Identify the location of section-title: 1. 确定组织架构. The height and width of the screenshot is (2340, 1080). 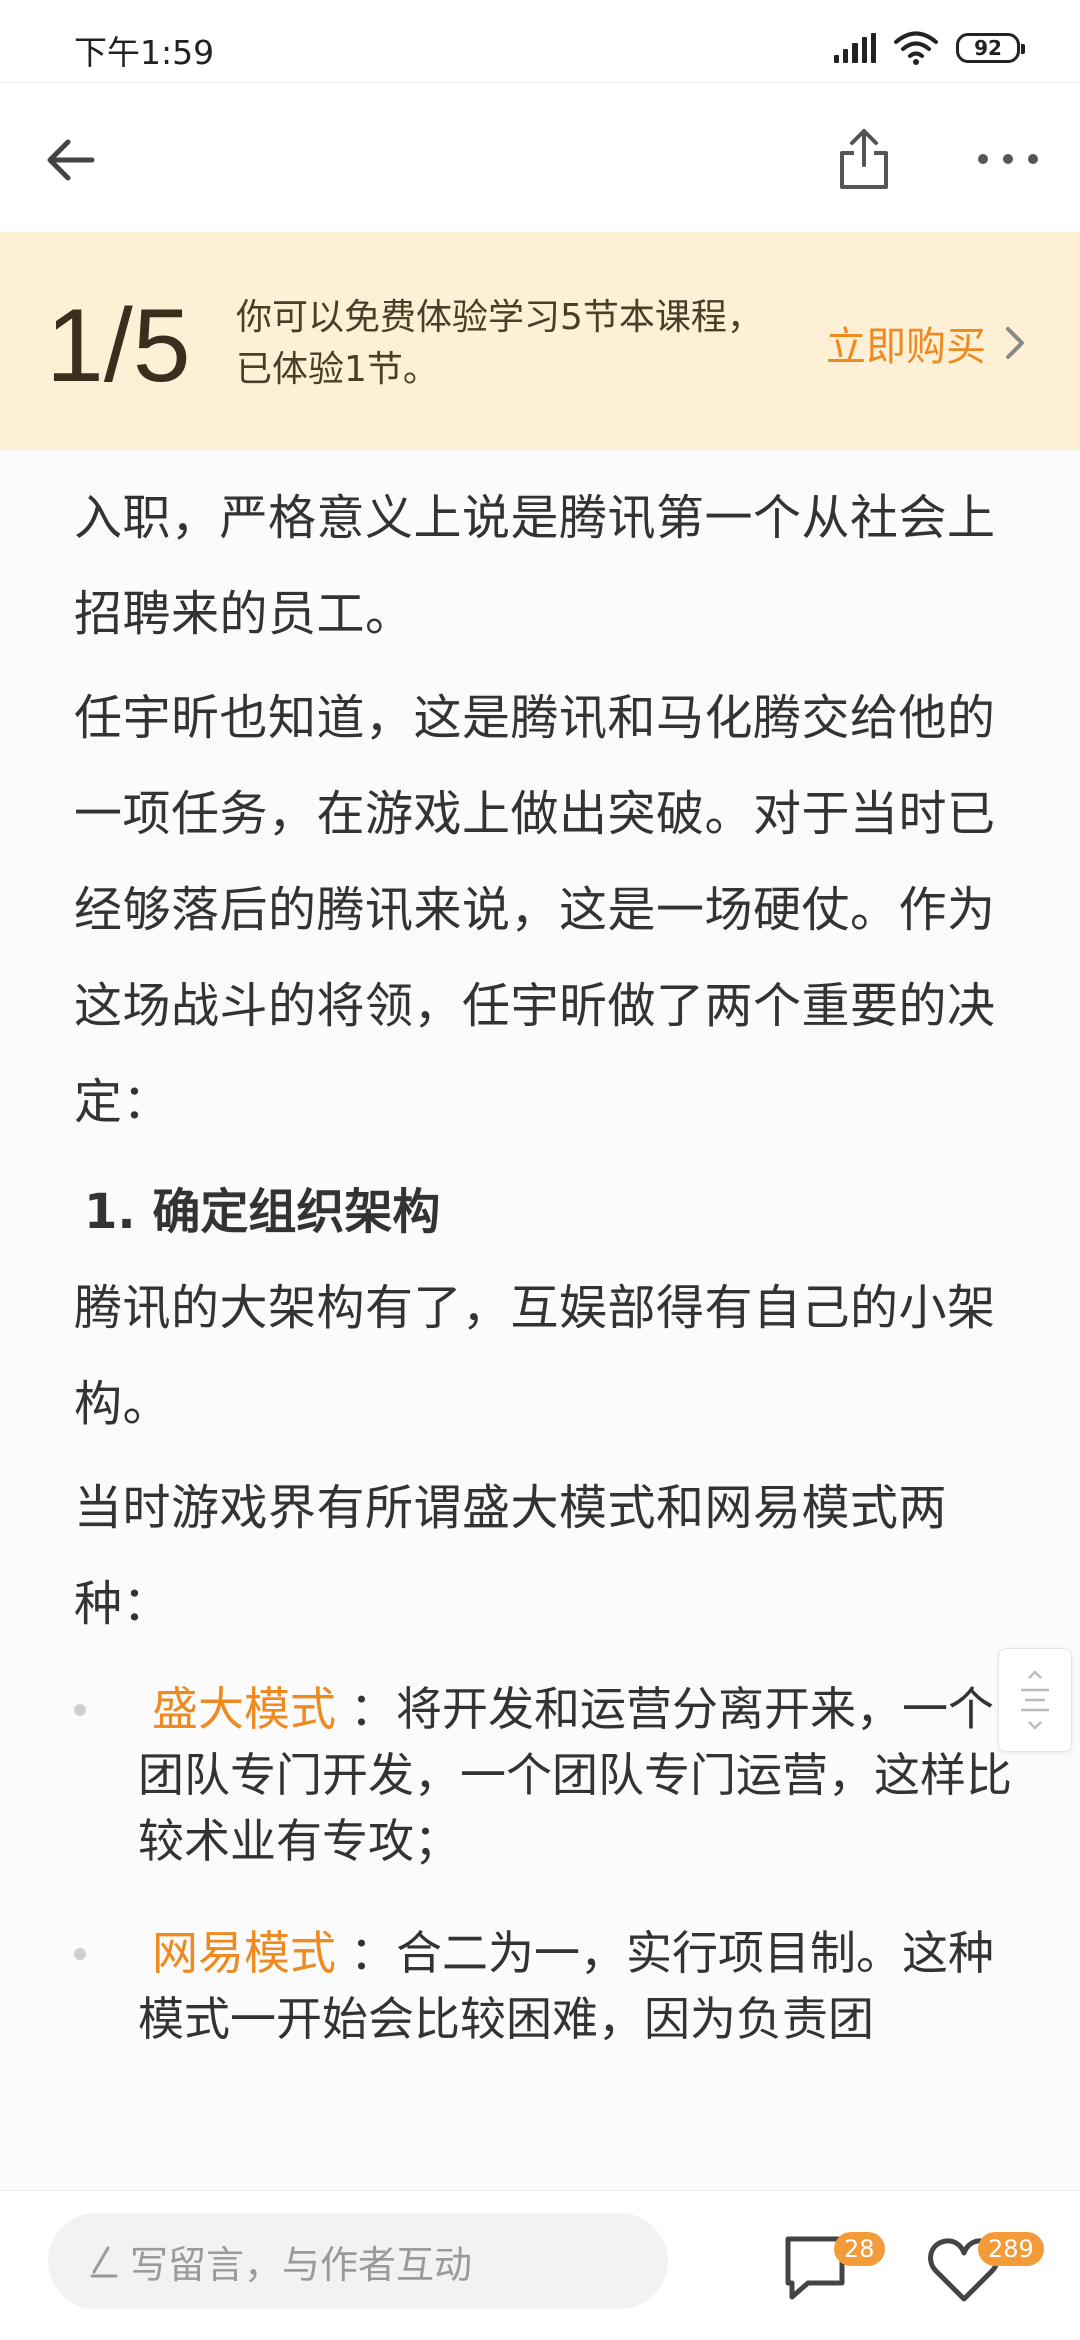
(262, 1212).